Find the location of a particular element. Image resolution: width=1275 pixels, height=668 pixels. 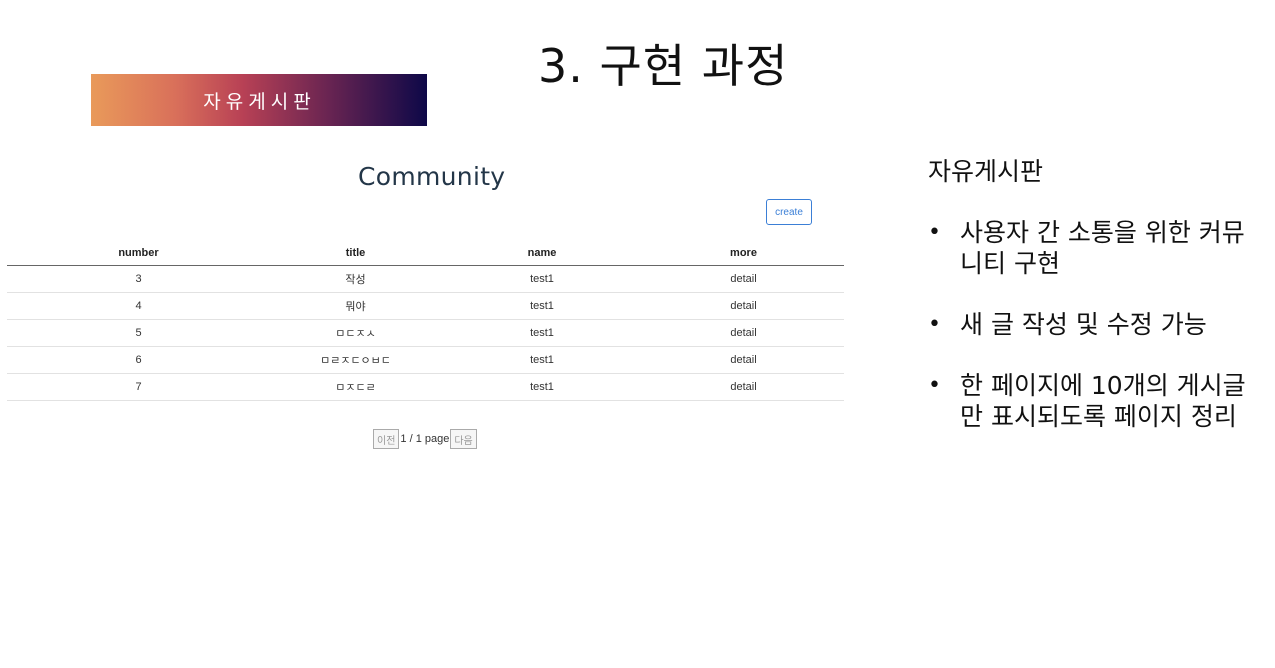

cell-number: 5 is located at coordinates (138, 333).